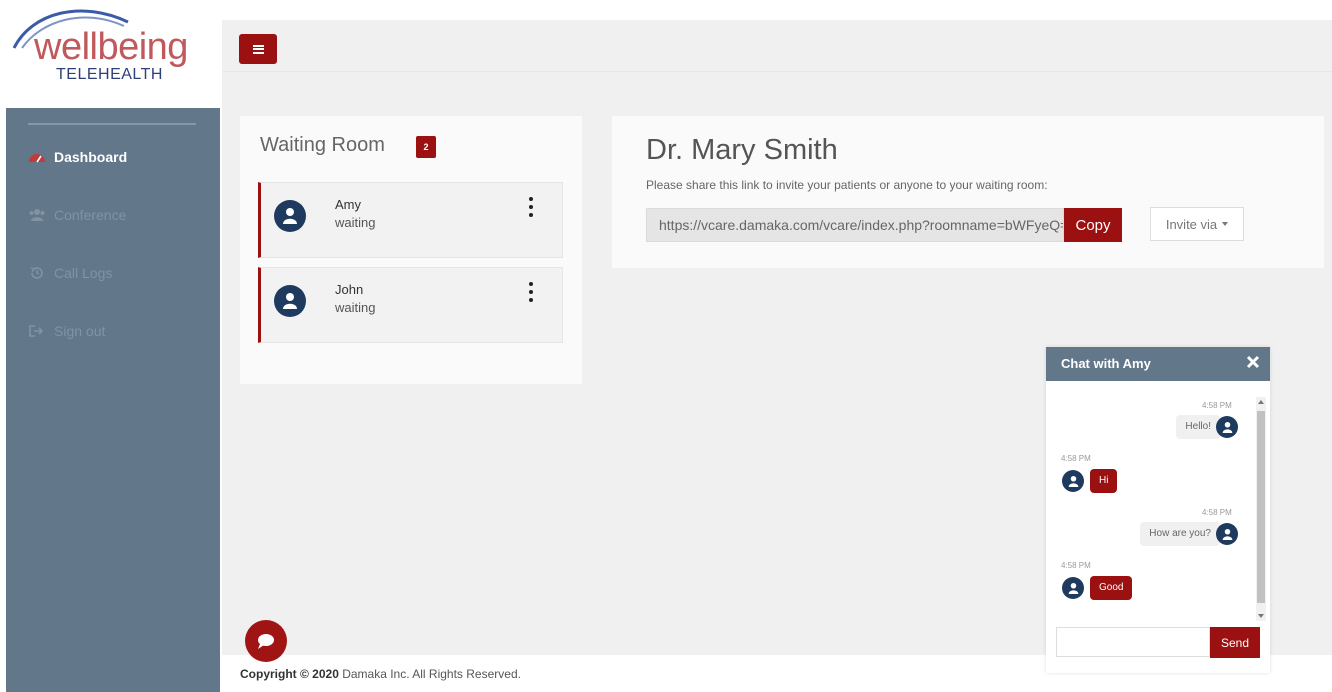  I want to click on hamburger-icon, so click(258, 49).